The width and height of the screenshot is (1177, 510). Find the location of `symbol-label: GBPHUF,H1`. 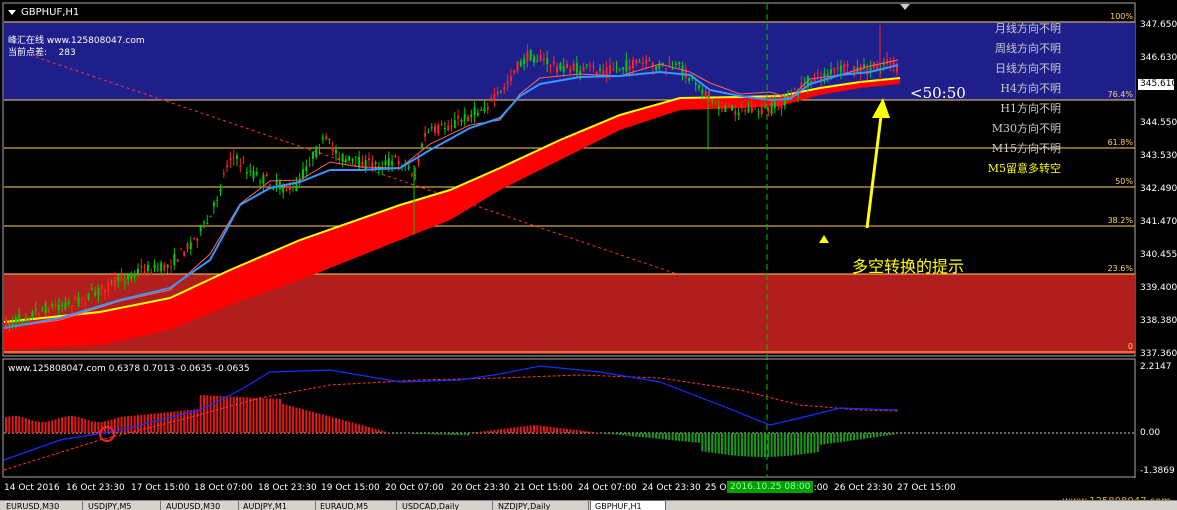

symbol-label: GBPHUF,H1 is located at coordinates (43, 12).